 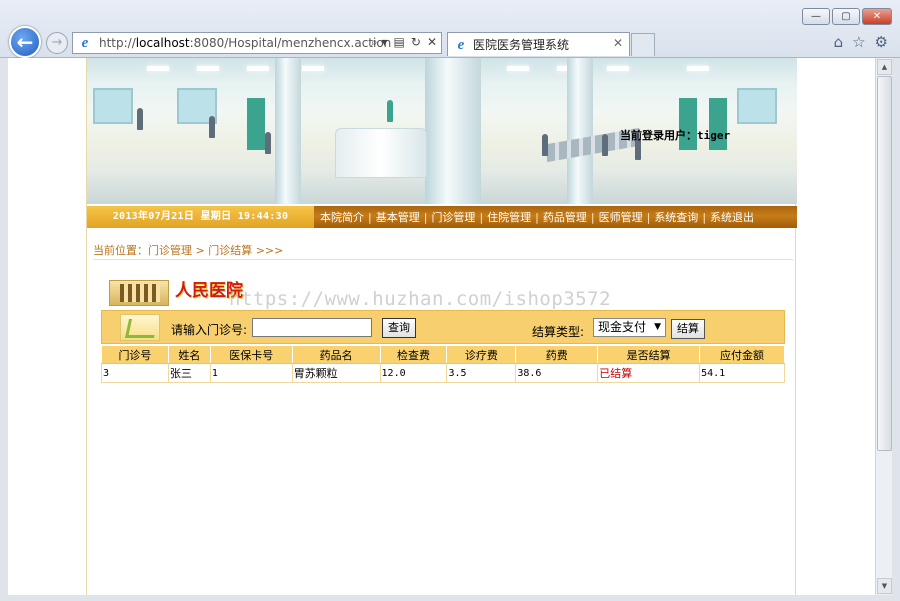 I want to click on col-header: 医保卡号, so click(x=251, y=354).